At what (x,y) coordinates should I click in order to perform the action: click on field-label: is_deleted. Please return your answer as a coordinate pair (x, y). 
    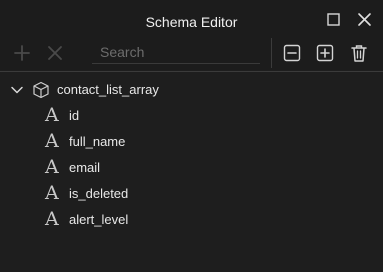
    Looking at the image, I should click on (99, 193).